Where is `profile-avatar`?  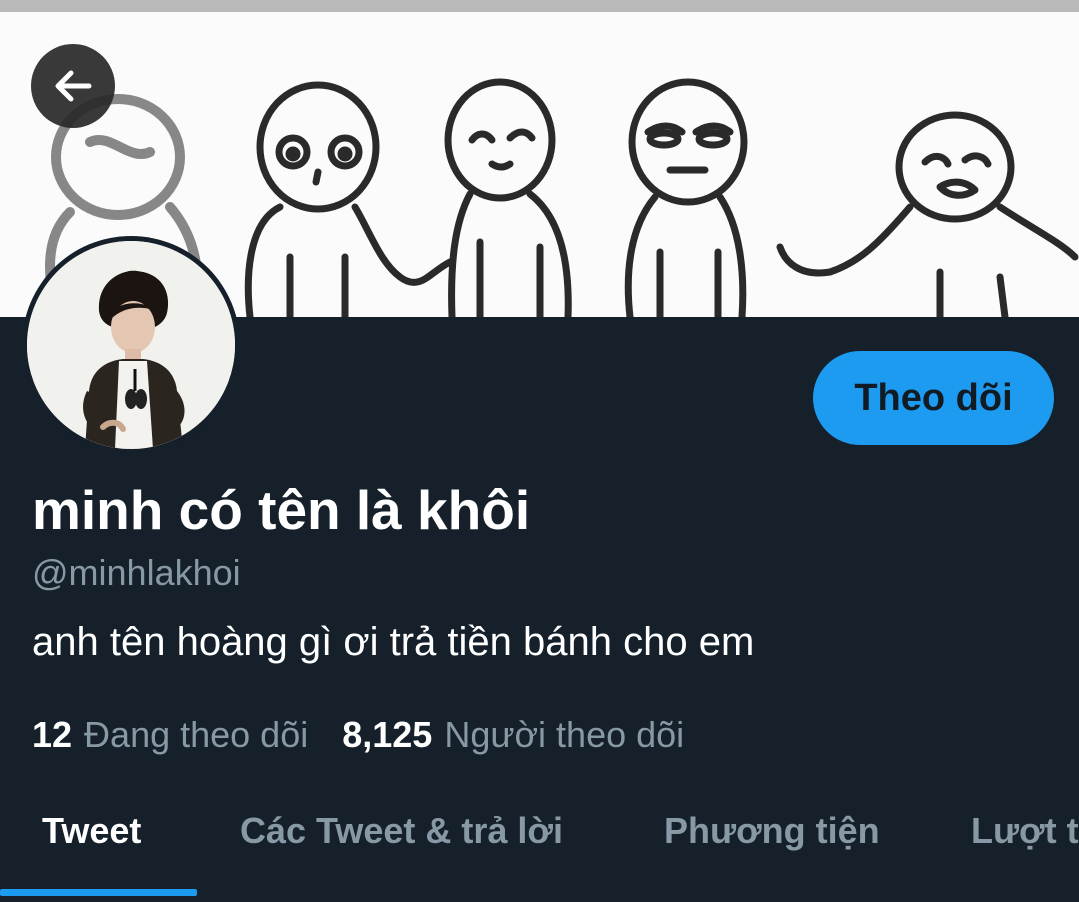
profile-avatar is located at coordinates (131, 345).